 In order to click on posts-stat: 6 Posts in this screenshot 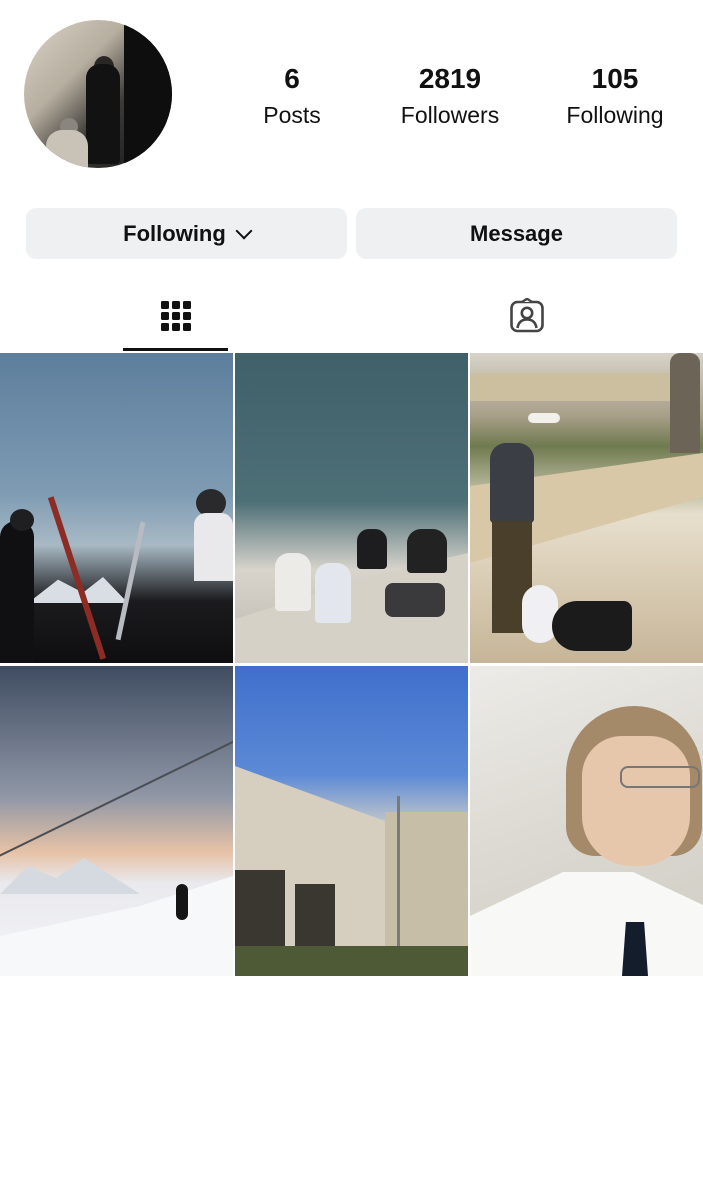, I will do `click(292, 96)`.